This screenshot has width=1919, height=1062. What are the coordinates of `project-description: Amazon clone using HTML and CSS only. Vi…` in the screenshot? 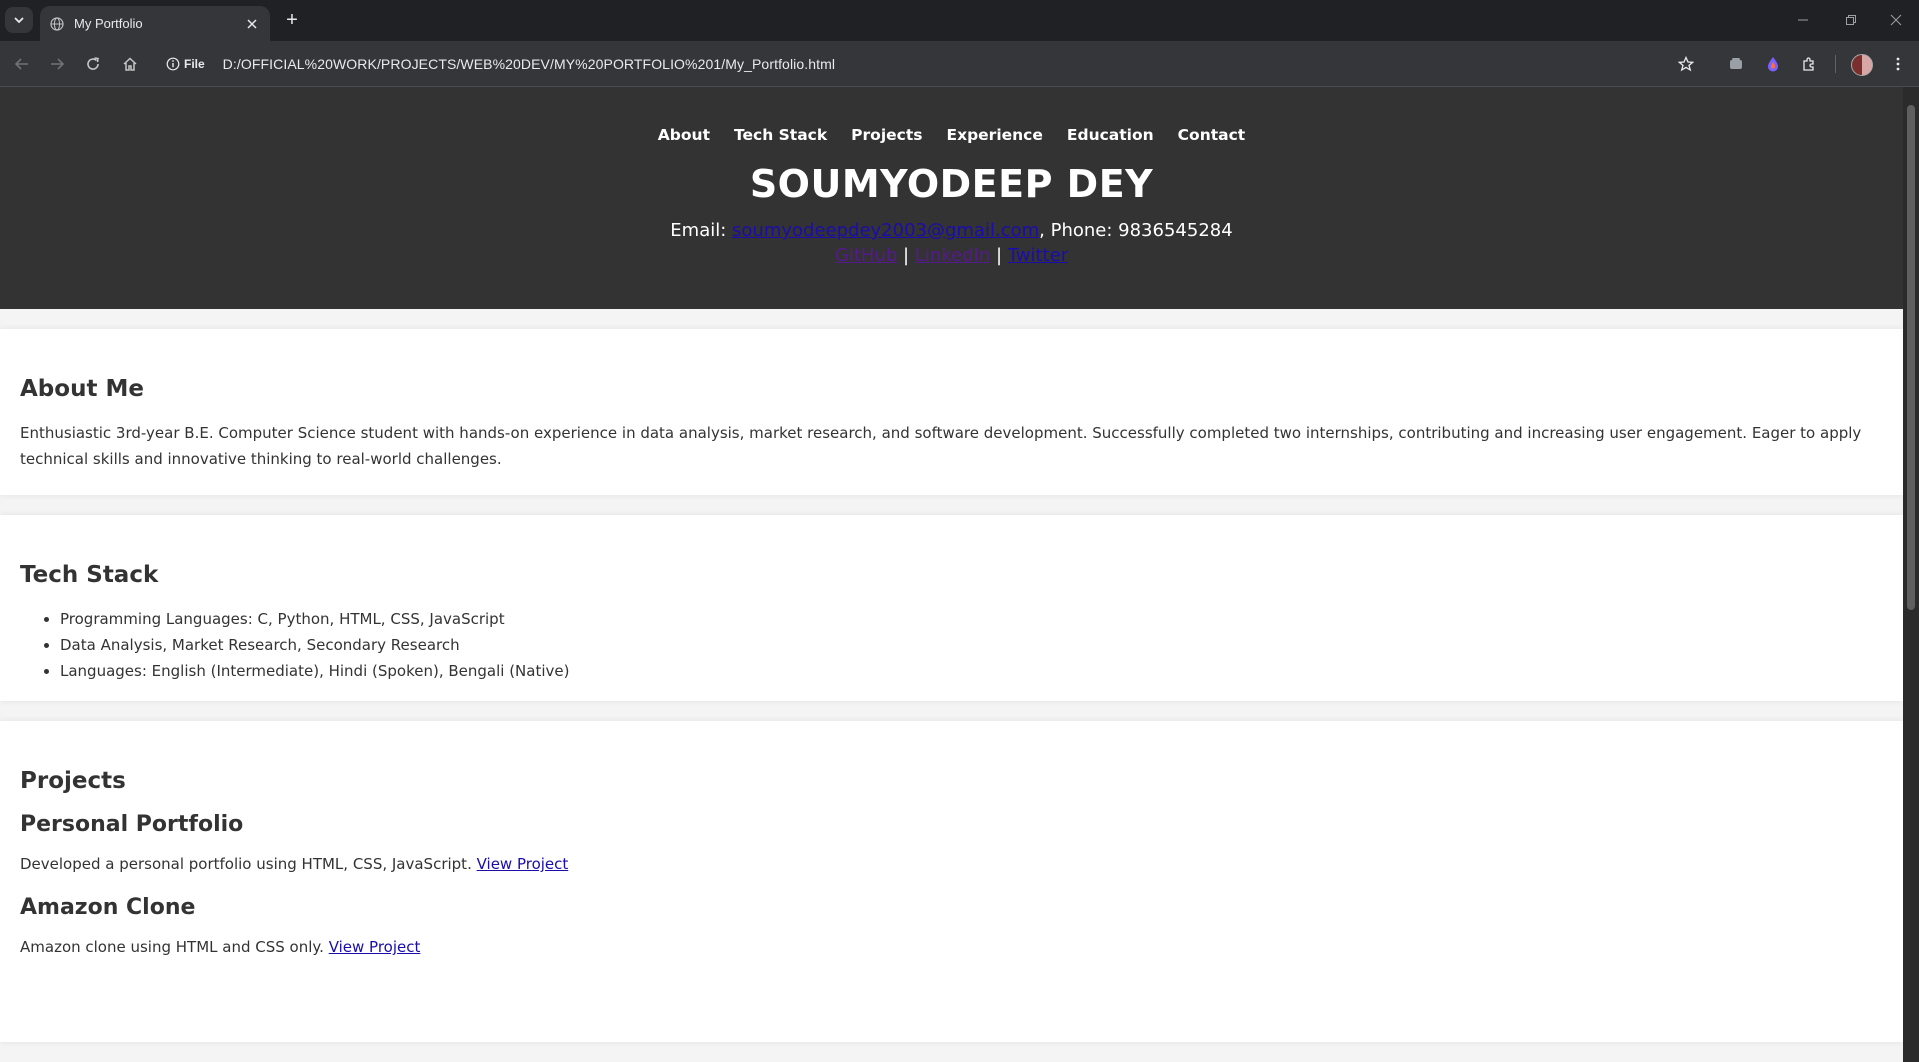 It's located at (951, 947).